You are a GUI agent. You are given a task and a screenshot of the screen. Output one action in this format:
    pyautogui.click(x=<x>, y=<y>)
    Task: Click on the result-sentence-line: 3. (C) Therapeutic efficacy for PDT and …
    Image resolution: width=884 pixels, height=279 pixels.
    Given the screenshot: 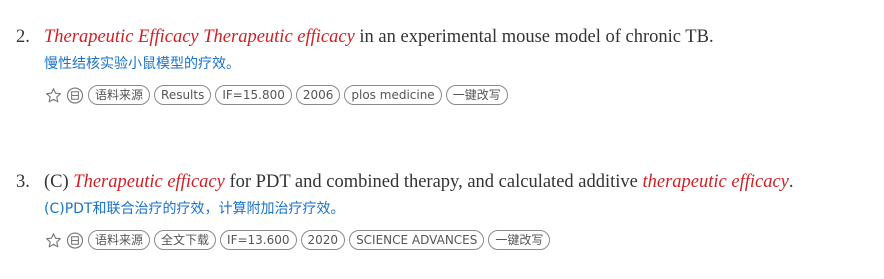 What is the action you would take?
    pyautogui.click(x=442, y=182)
    